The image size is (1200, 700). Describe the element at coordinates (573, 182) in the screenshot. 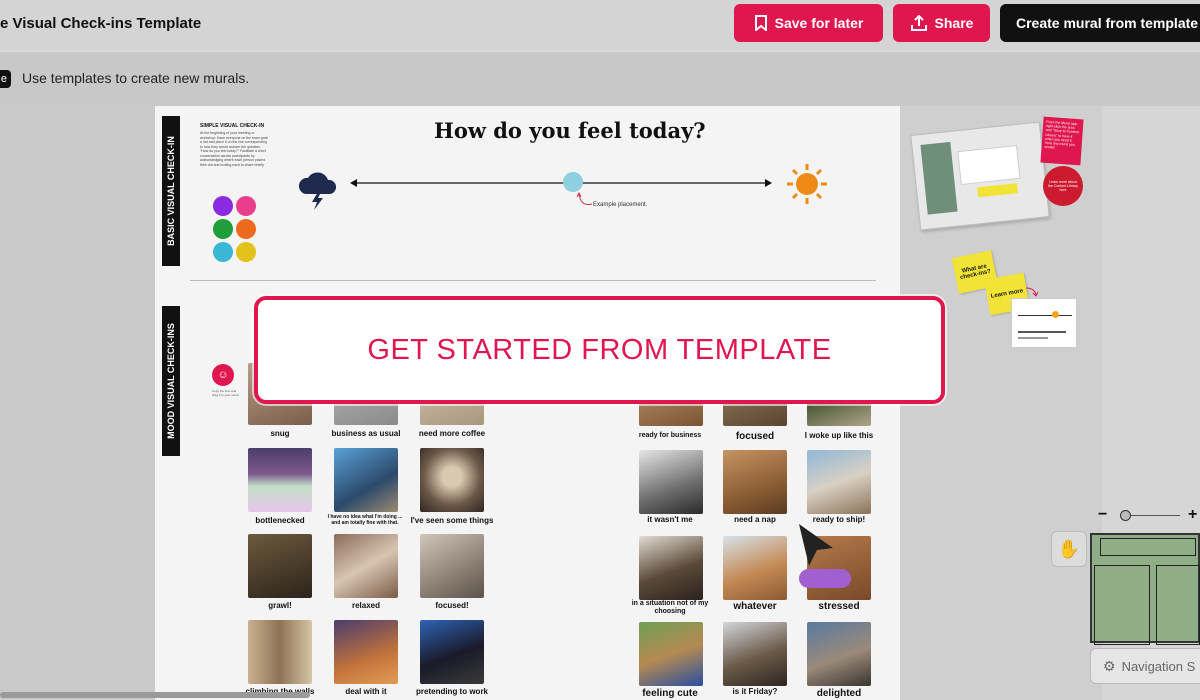

I see `example-dot` at that location.